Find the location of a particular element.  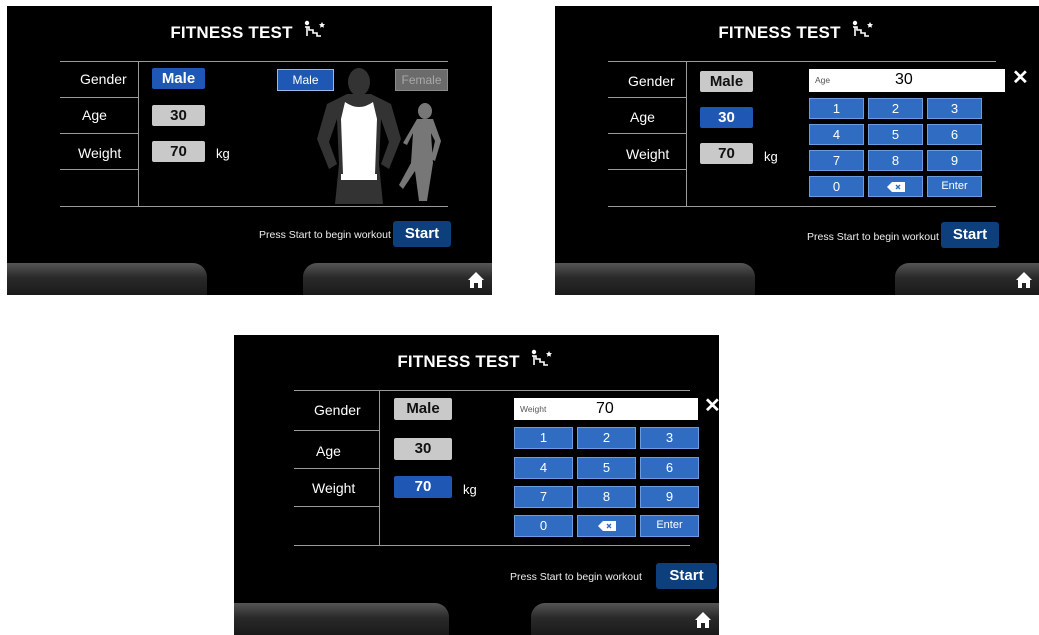

keypad-display: Weight 70 is located at coordinates (606, 409).